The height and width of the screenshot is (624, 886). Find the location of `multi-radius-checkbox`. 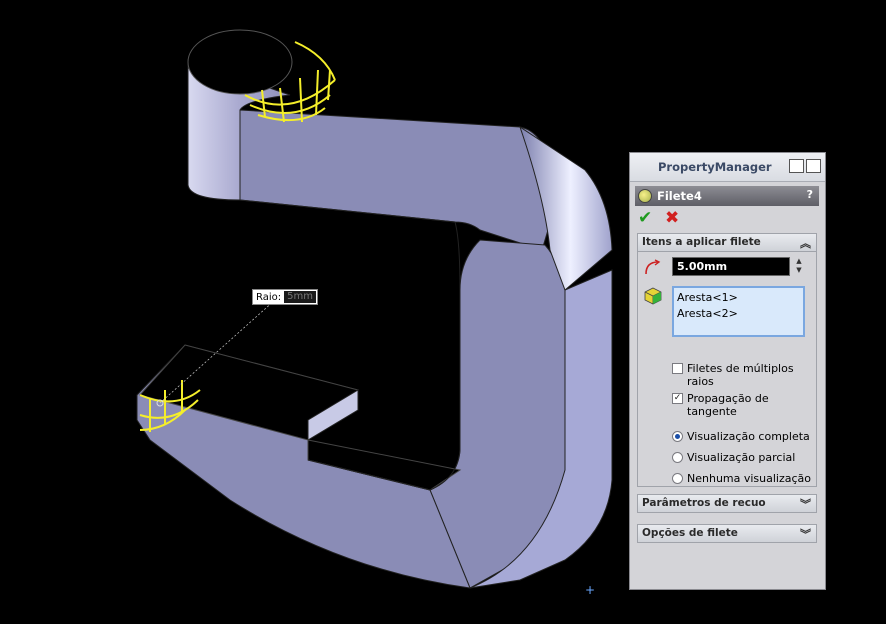

multi-radius-checkbox is located at coordinates (677, 368).